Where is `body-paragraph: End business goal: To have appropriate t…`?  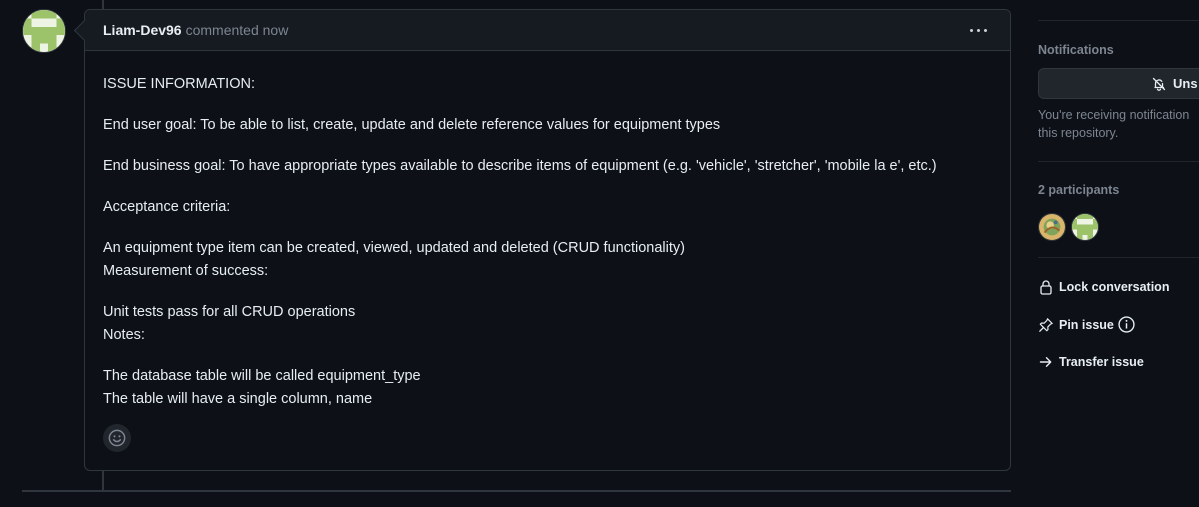 body-paragraph: End business goal: To have appropriate t… is located at coordinates (520, 166).